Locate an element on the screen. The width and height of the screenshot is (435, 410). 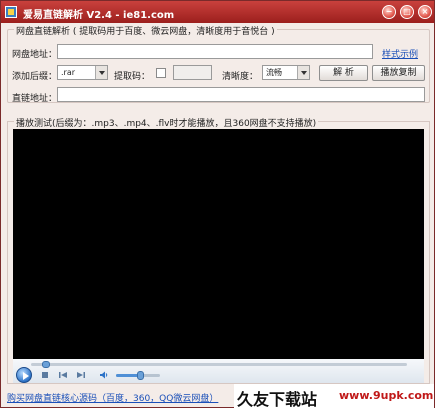
volume-icon is located at coordinates (104, 375).